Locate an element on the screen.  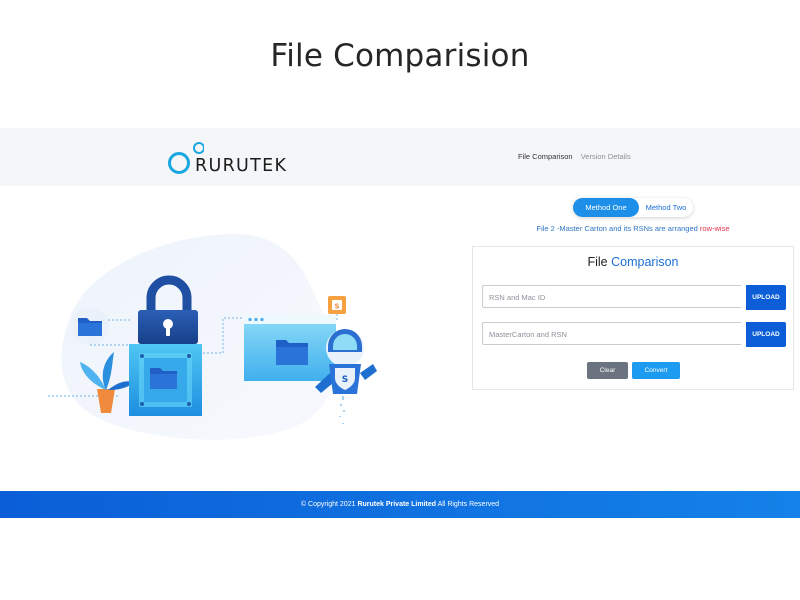
clear-button: Clear is located at coordinates (607, 370).